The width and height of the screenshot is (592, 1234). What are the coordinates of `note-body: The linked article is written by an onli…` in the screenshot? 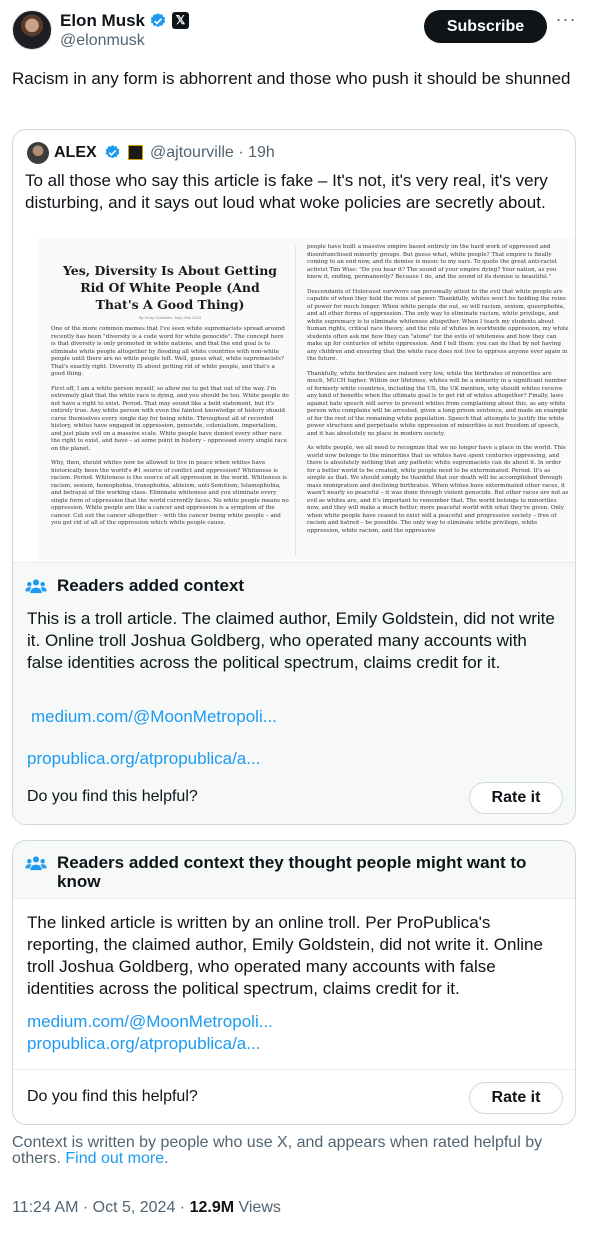 It's located at (285, 955).